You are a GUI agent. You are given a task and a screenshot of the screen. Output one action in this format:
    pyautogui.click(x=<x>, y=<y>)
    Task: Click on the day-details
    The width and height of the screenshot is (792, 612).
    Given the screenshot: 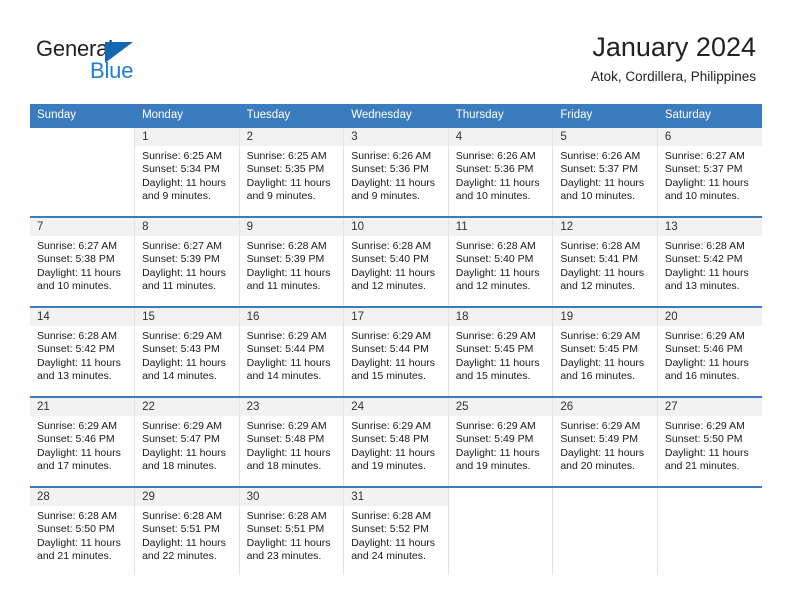 What is the action you would take?
    pyautogui.click(x=501, y=508)
    